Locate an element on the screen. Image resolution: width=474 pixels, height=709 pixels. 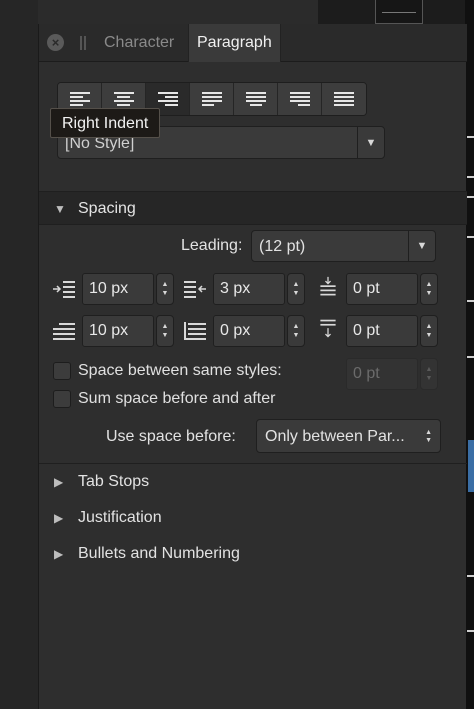
section-tab-stops-label: Tab Stops is located at coordinates (114, 481).